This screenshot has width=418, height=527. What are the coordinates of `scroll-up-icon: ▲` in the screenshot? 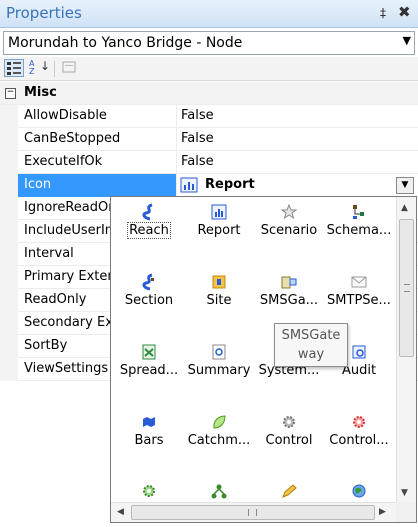 It's located at (404, 208).